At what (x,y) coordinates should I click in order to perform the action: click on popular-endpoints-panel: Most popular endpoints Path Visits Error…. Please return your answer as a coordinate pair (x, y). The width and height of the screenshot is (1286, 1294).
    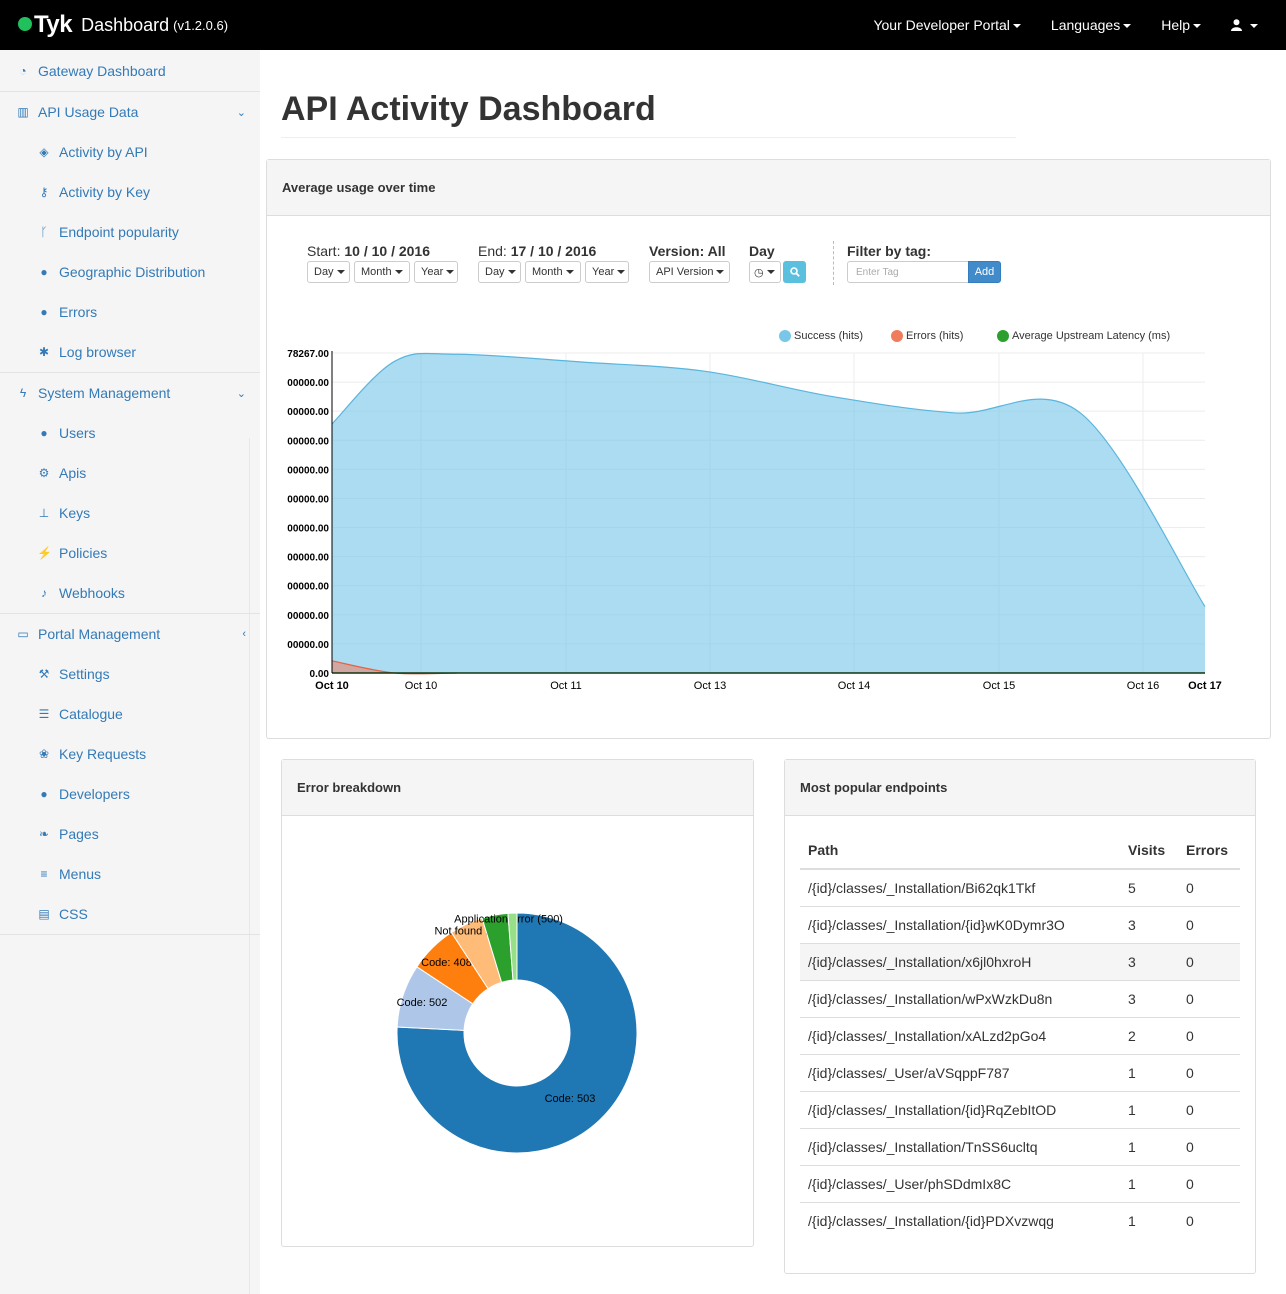
    Looking at the image, I should click on (1020, 1016).